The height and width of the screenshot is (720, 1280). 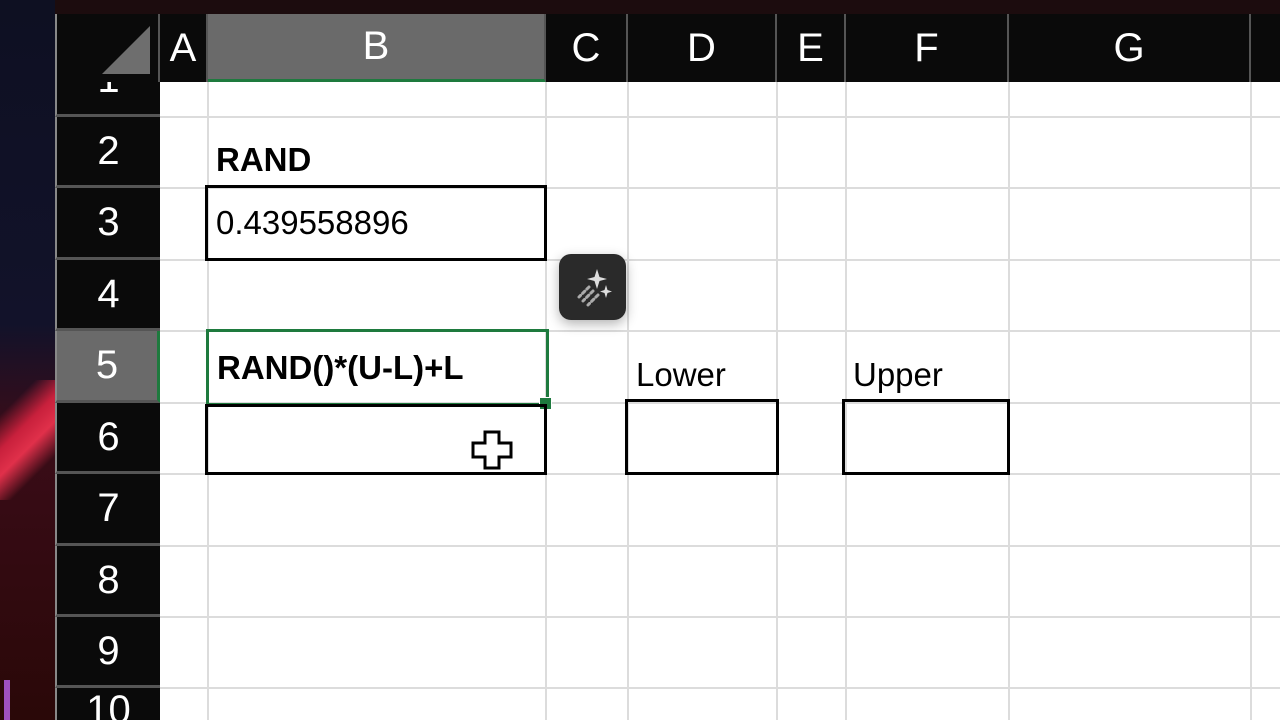 I want to click on sparkle-icon, so click(x=594, y=288).